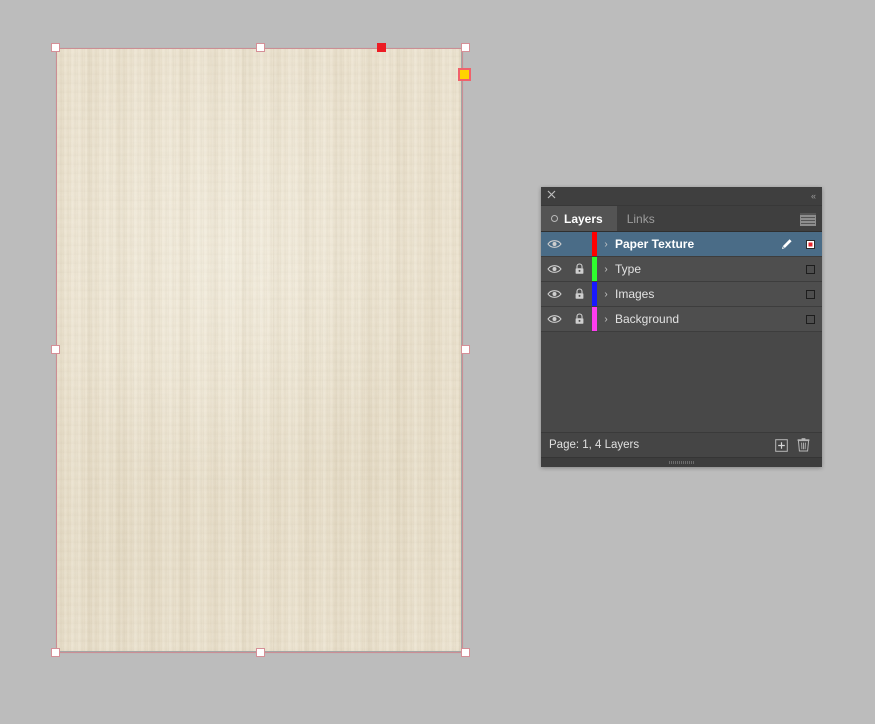  I want to click on disclosure-arrow-paper-texture: ›, so click(606, 244).